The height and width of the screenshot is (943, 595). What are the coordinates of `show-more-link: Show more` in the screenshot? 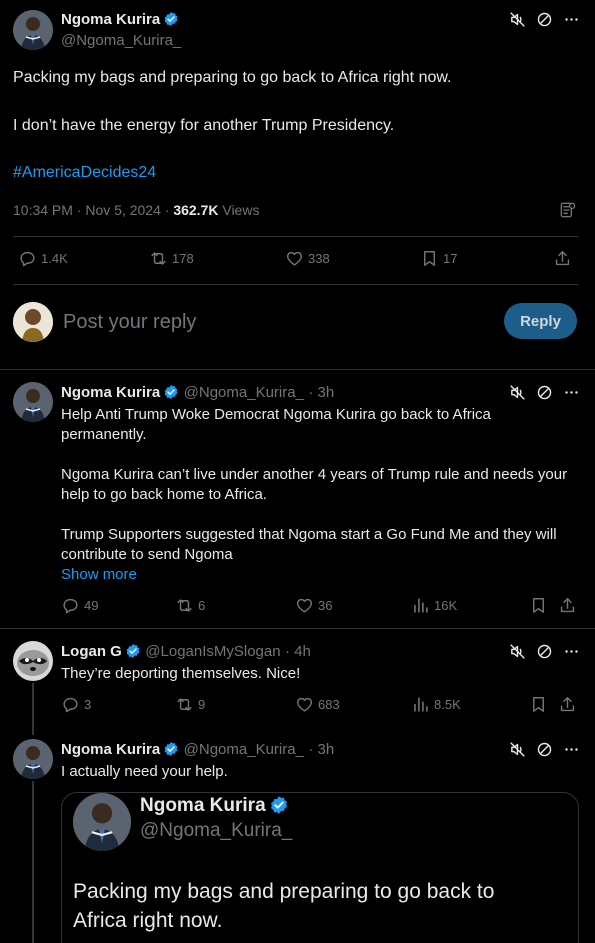 It's located at (99, 575).